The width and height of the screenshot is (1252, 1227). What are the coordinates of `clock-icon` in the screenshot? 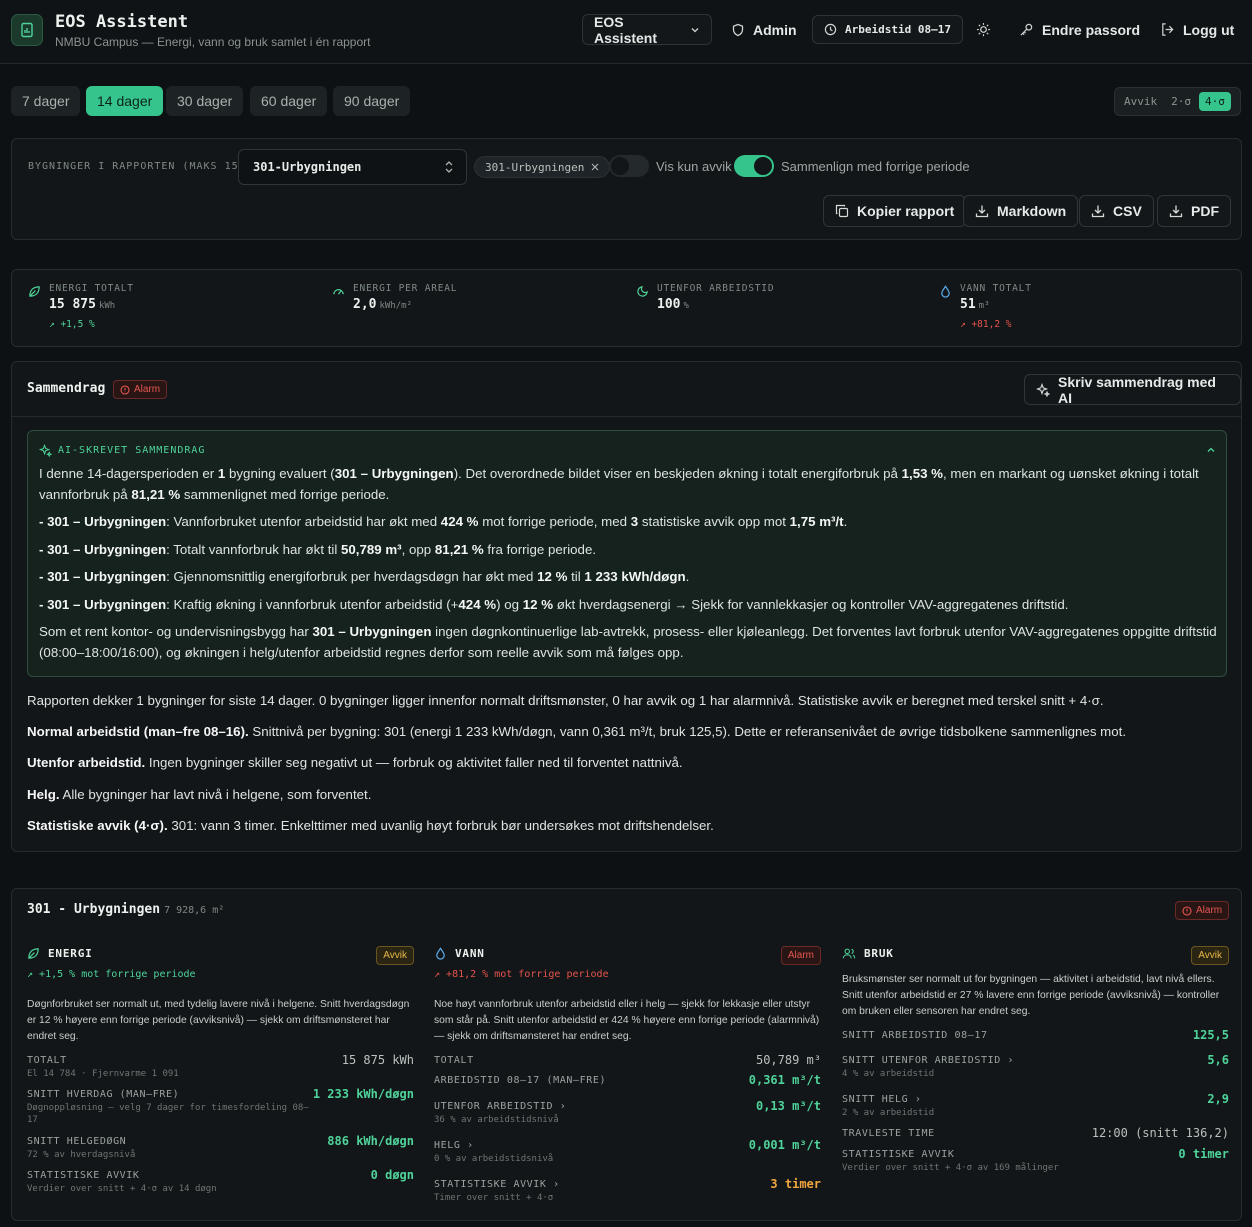 It's located at (830, 29).